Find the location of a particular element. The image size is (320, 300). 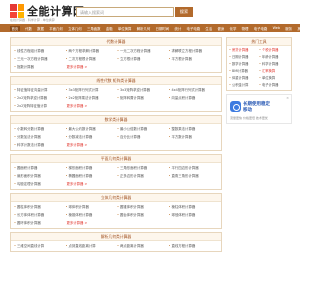

calculator-link: 直线方程计算器 is located at coordinates (194, 246).